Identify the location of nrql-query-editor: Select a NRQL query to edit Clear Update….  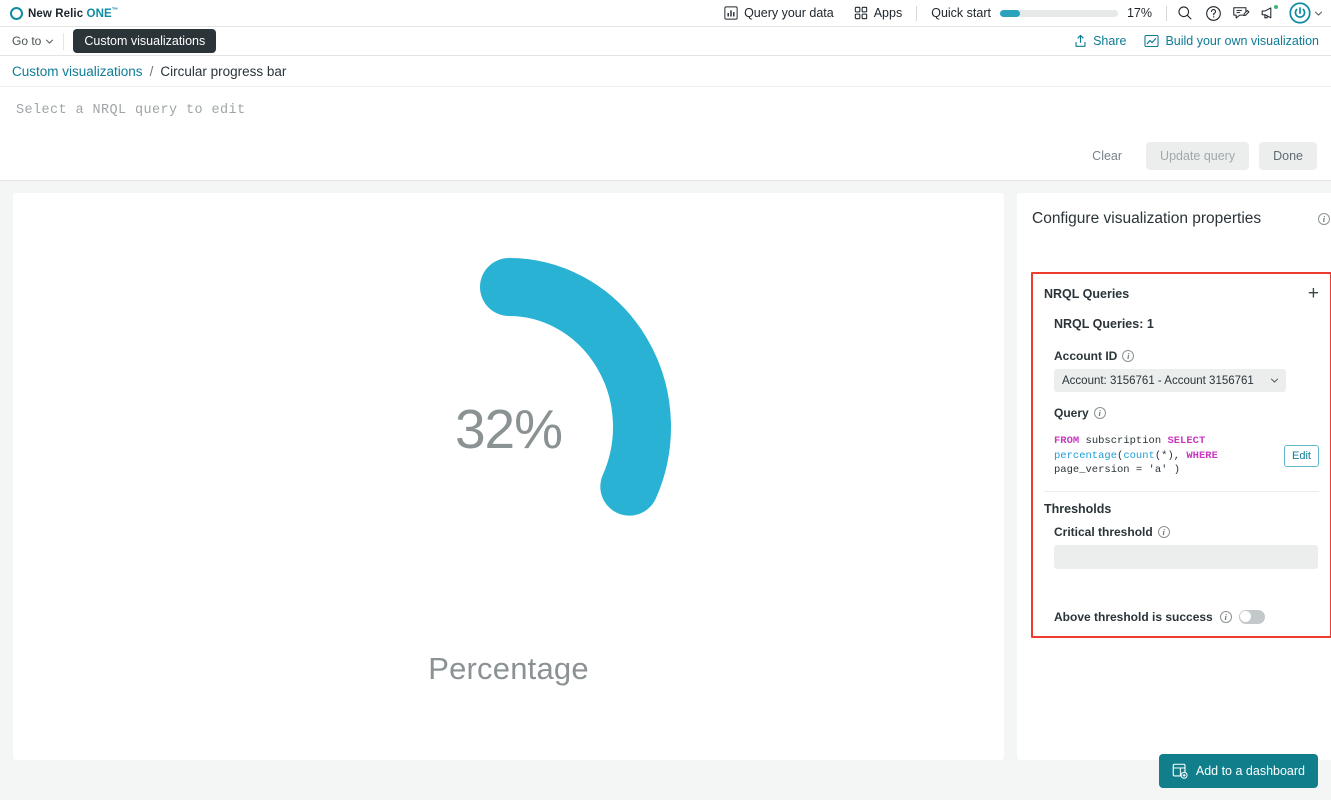
(665, 133).